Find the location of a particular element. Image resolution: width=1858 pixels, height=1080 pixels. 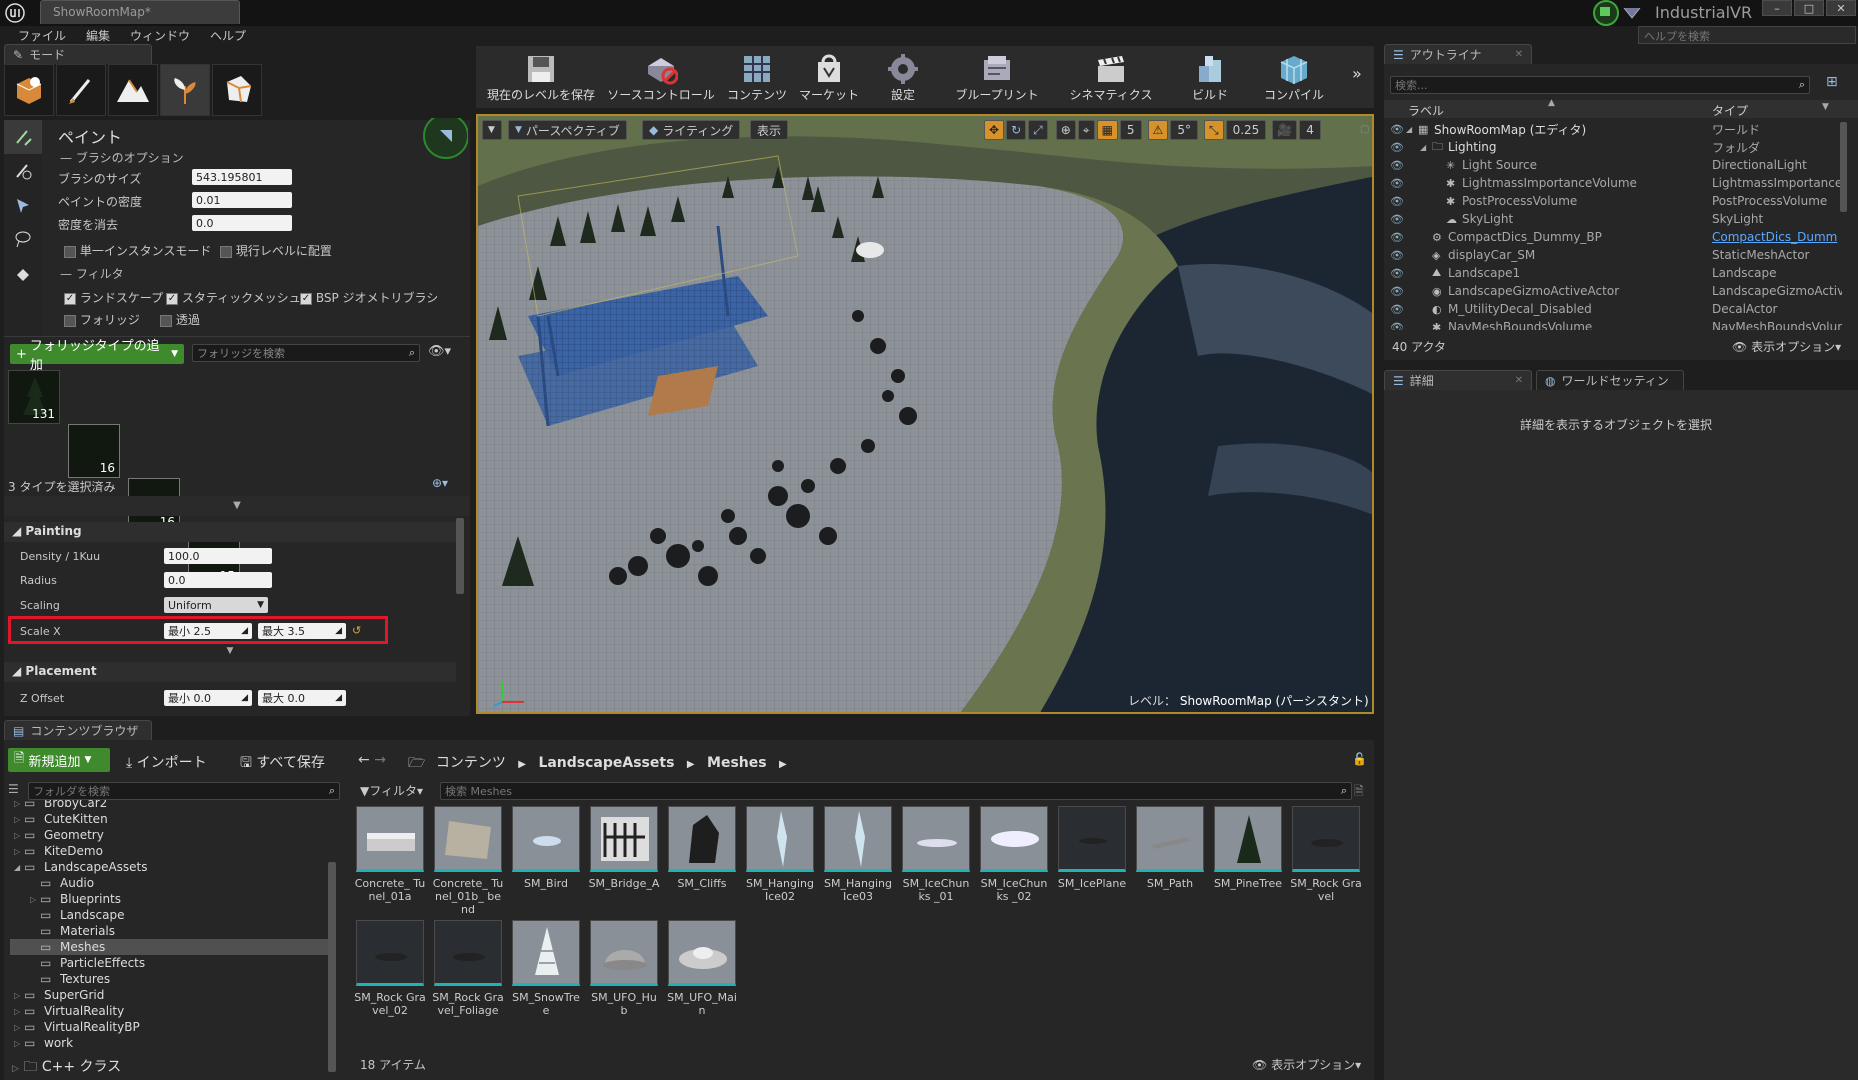

asset-tile: SM_IceChunks _01 is located at coordinates (936, 854).